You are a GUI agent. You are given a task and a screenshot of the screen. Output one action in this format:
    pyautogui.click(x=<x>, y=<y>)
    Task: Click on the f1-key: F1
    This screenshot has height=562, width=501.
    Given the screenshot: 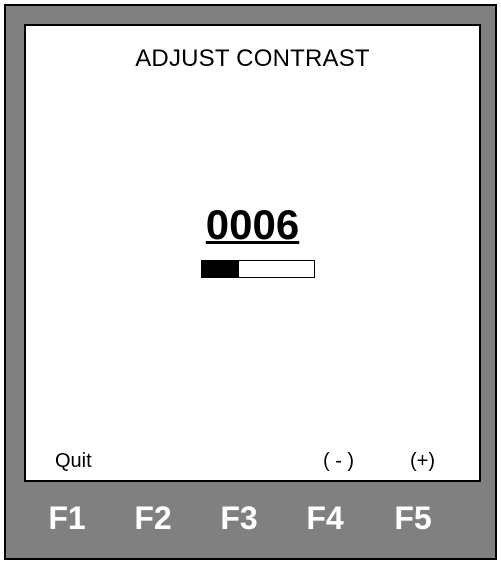 What is the action you would take?
    pyautogui.click(x=67, y=518)
    